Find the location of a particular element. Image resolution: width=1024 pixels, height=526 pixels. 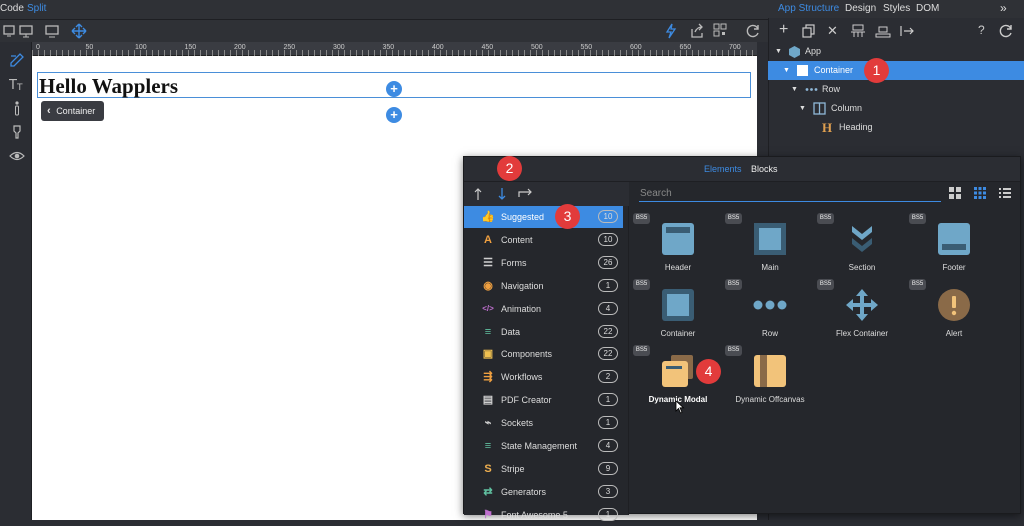

code-icon: </> is located at coordinates (488, 308).